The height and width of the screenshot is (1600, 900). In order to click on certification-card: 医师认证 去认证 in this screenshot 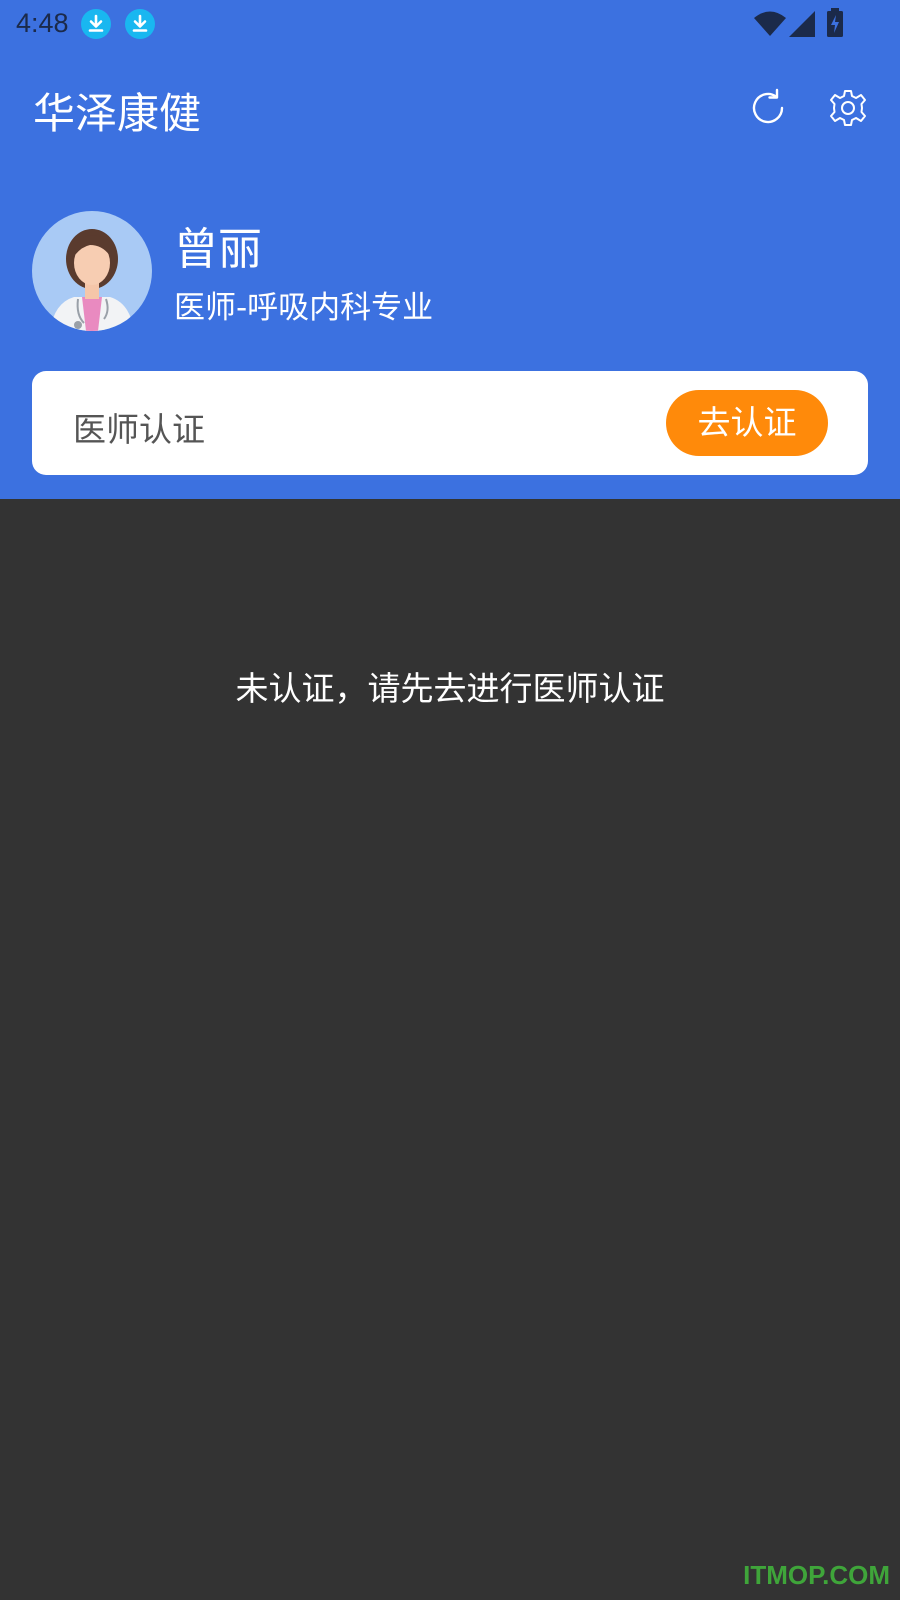, I will do `click(450, 423)`.